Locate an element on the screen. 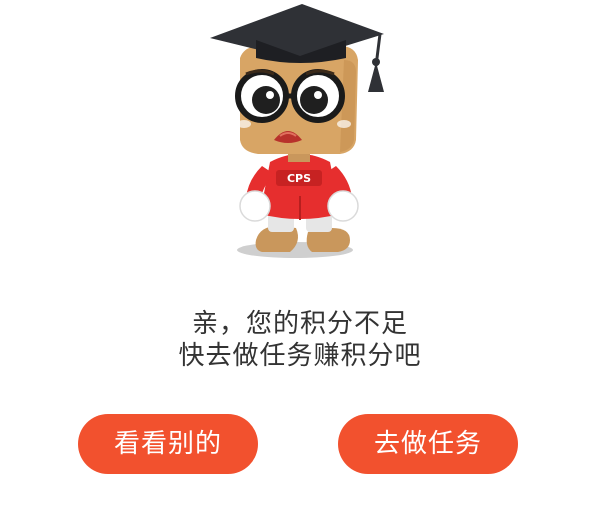 This screenshot has width=600, height=514. mascot-shirt-text: CPS is located at coordinates (299, 178).